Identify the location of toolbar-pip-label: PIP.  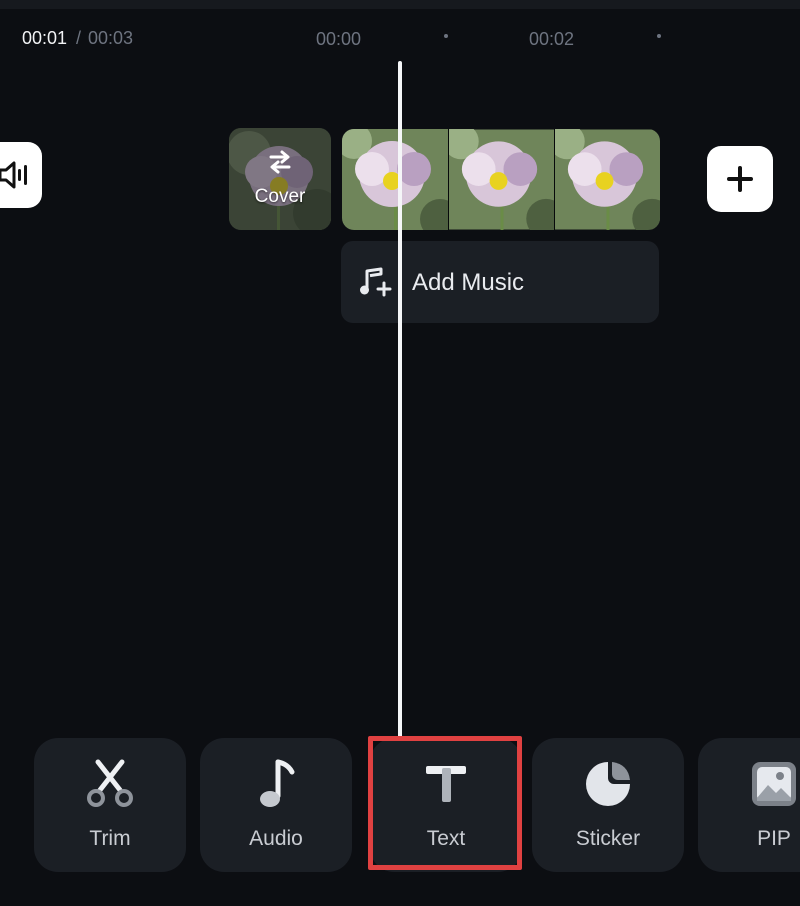
(774, 838).